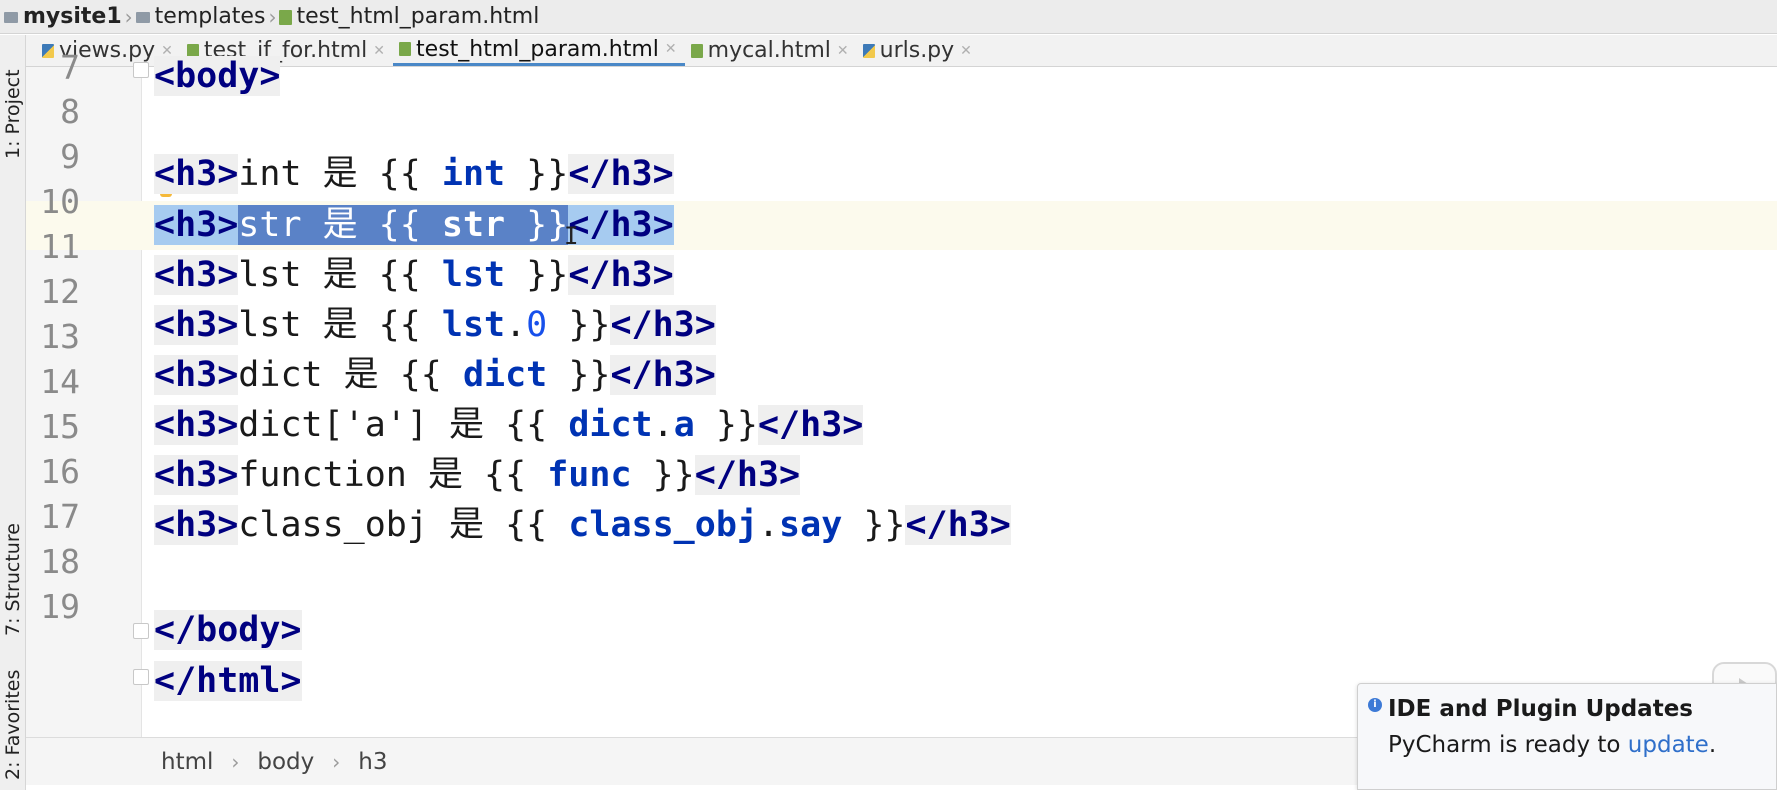 The image size is (1777, 790). I want to click on notification-text: PyCharm is ready to, so click(1508, 745).